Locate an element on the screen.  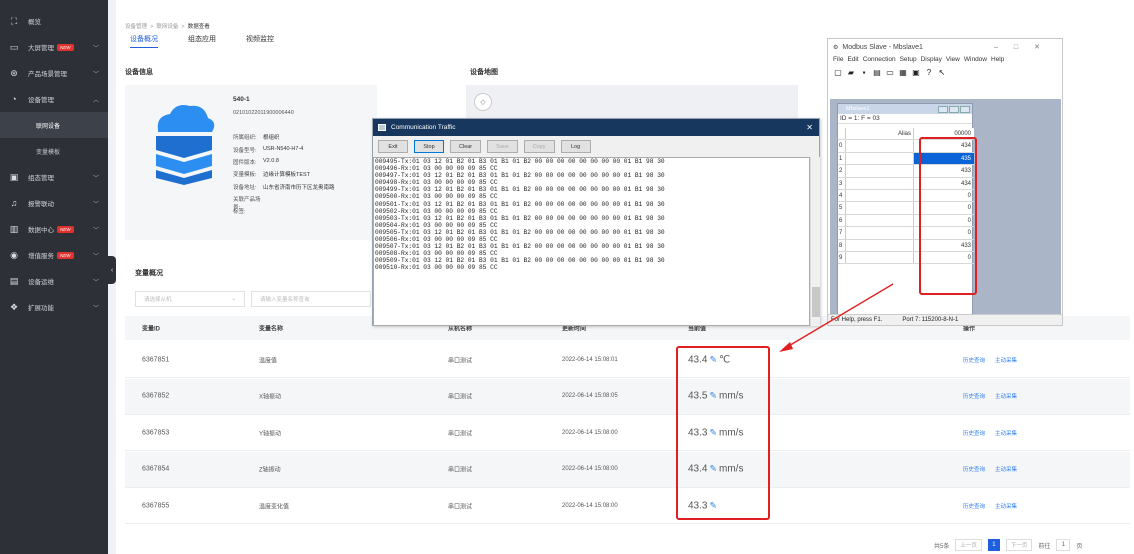
sidebar-item: ▥ 数据中心 NEW ﹀ is located at coordinates (54, 229).